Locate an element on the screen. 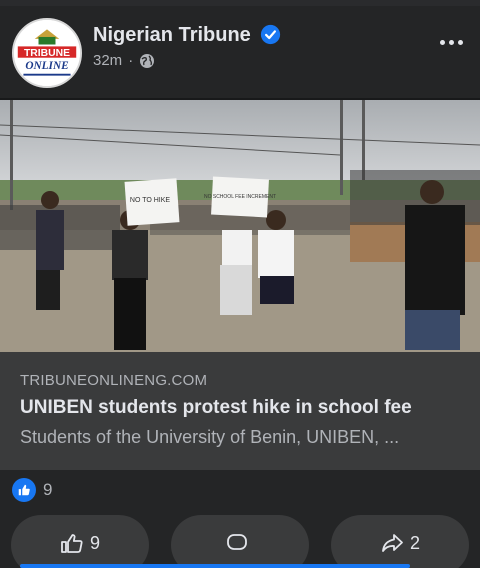  post-meta: 32m · is located at coordinates (124, 60).